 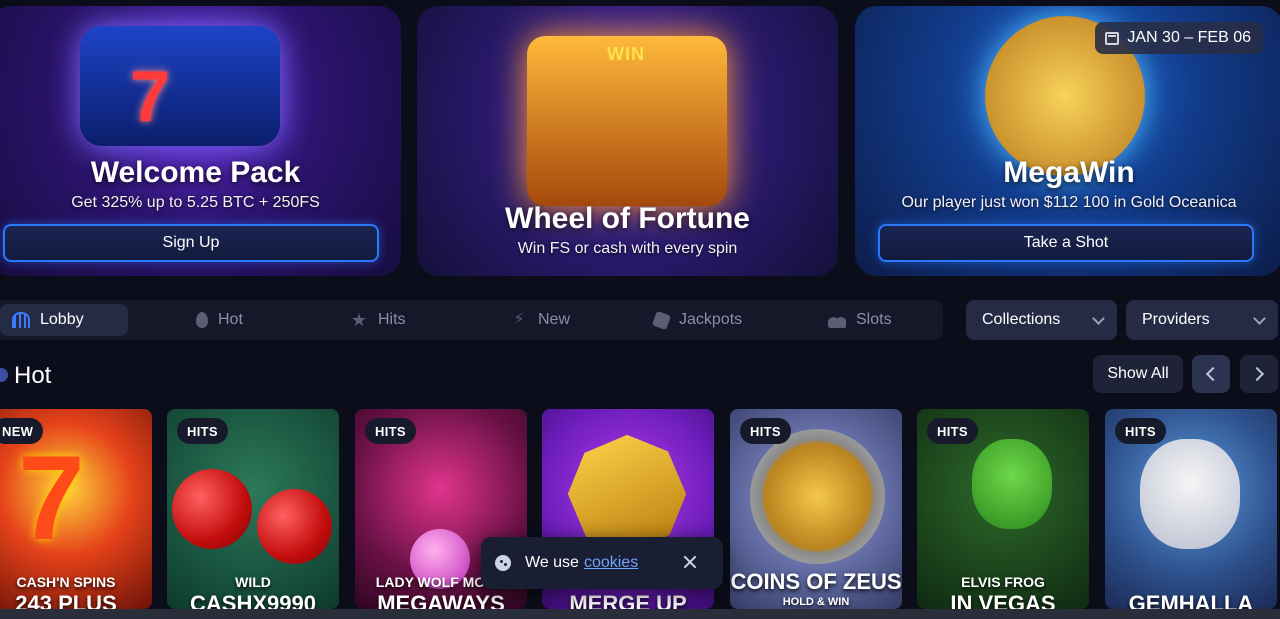 What do you see at coordinates (519, 319) in the screenshot?
I see `bolt-icon: ⚡` at bounding box center [519, 319].